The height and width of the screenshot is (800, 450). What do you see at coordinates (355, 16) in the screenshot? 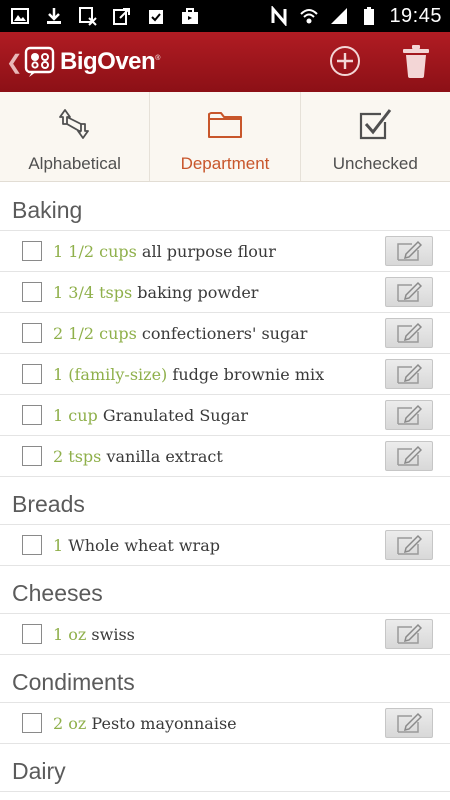
I see `system-icons: 19:45` at bounding box center [355, 16].